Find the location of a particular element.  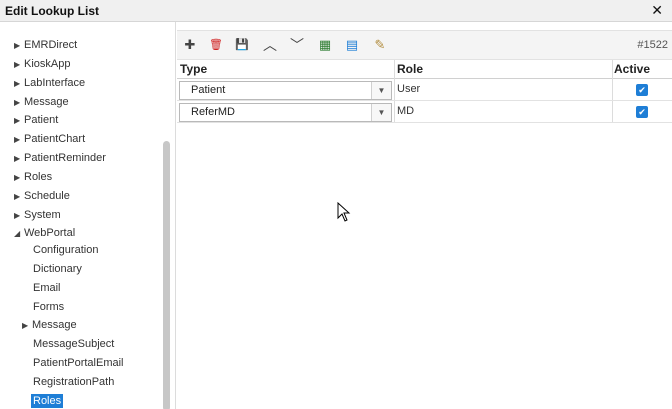

tree-item-message: ▶ Message is located at coordinates (41, 102).